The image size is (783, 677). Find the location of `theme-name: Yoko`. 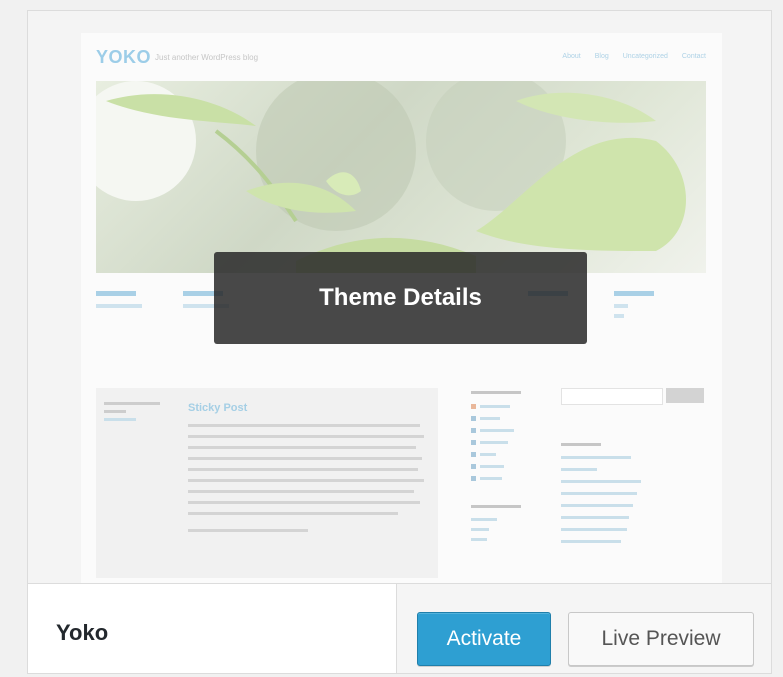

theme-name: Yoko is located at coordinates (82, 632).